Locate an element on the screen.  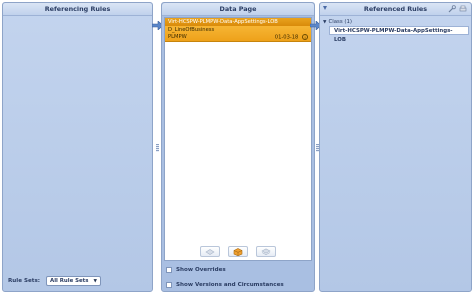
tree-leaf-rule: Virt-HCSPW-PLMPW-Data-AppSettings-LOB is located at coordinates (399, 34).